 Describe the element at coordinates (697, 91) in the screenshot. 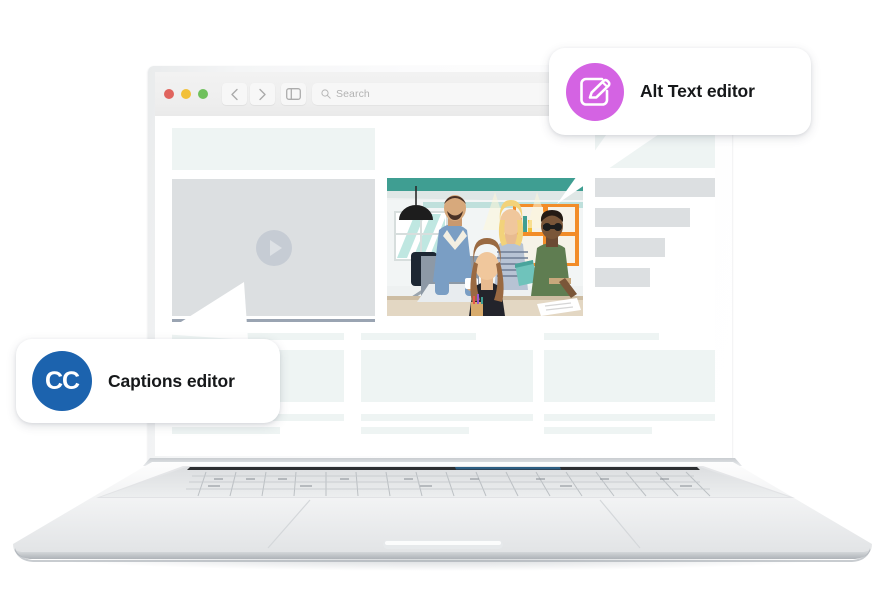

I see `alt-text-callout-label: Alt Text editor` at that location.